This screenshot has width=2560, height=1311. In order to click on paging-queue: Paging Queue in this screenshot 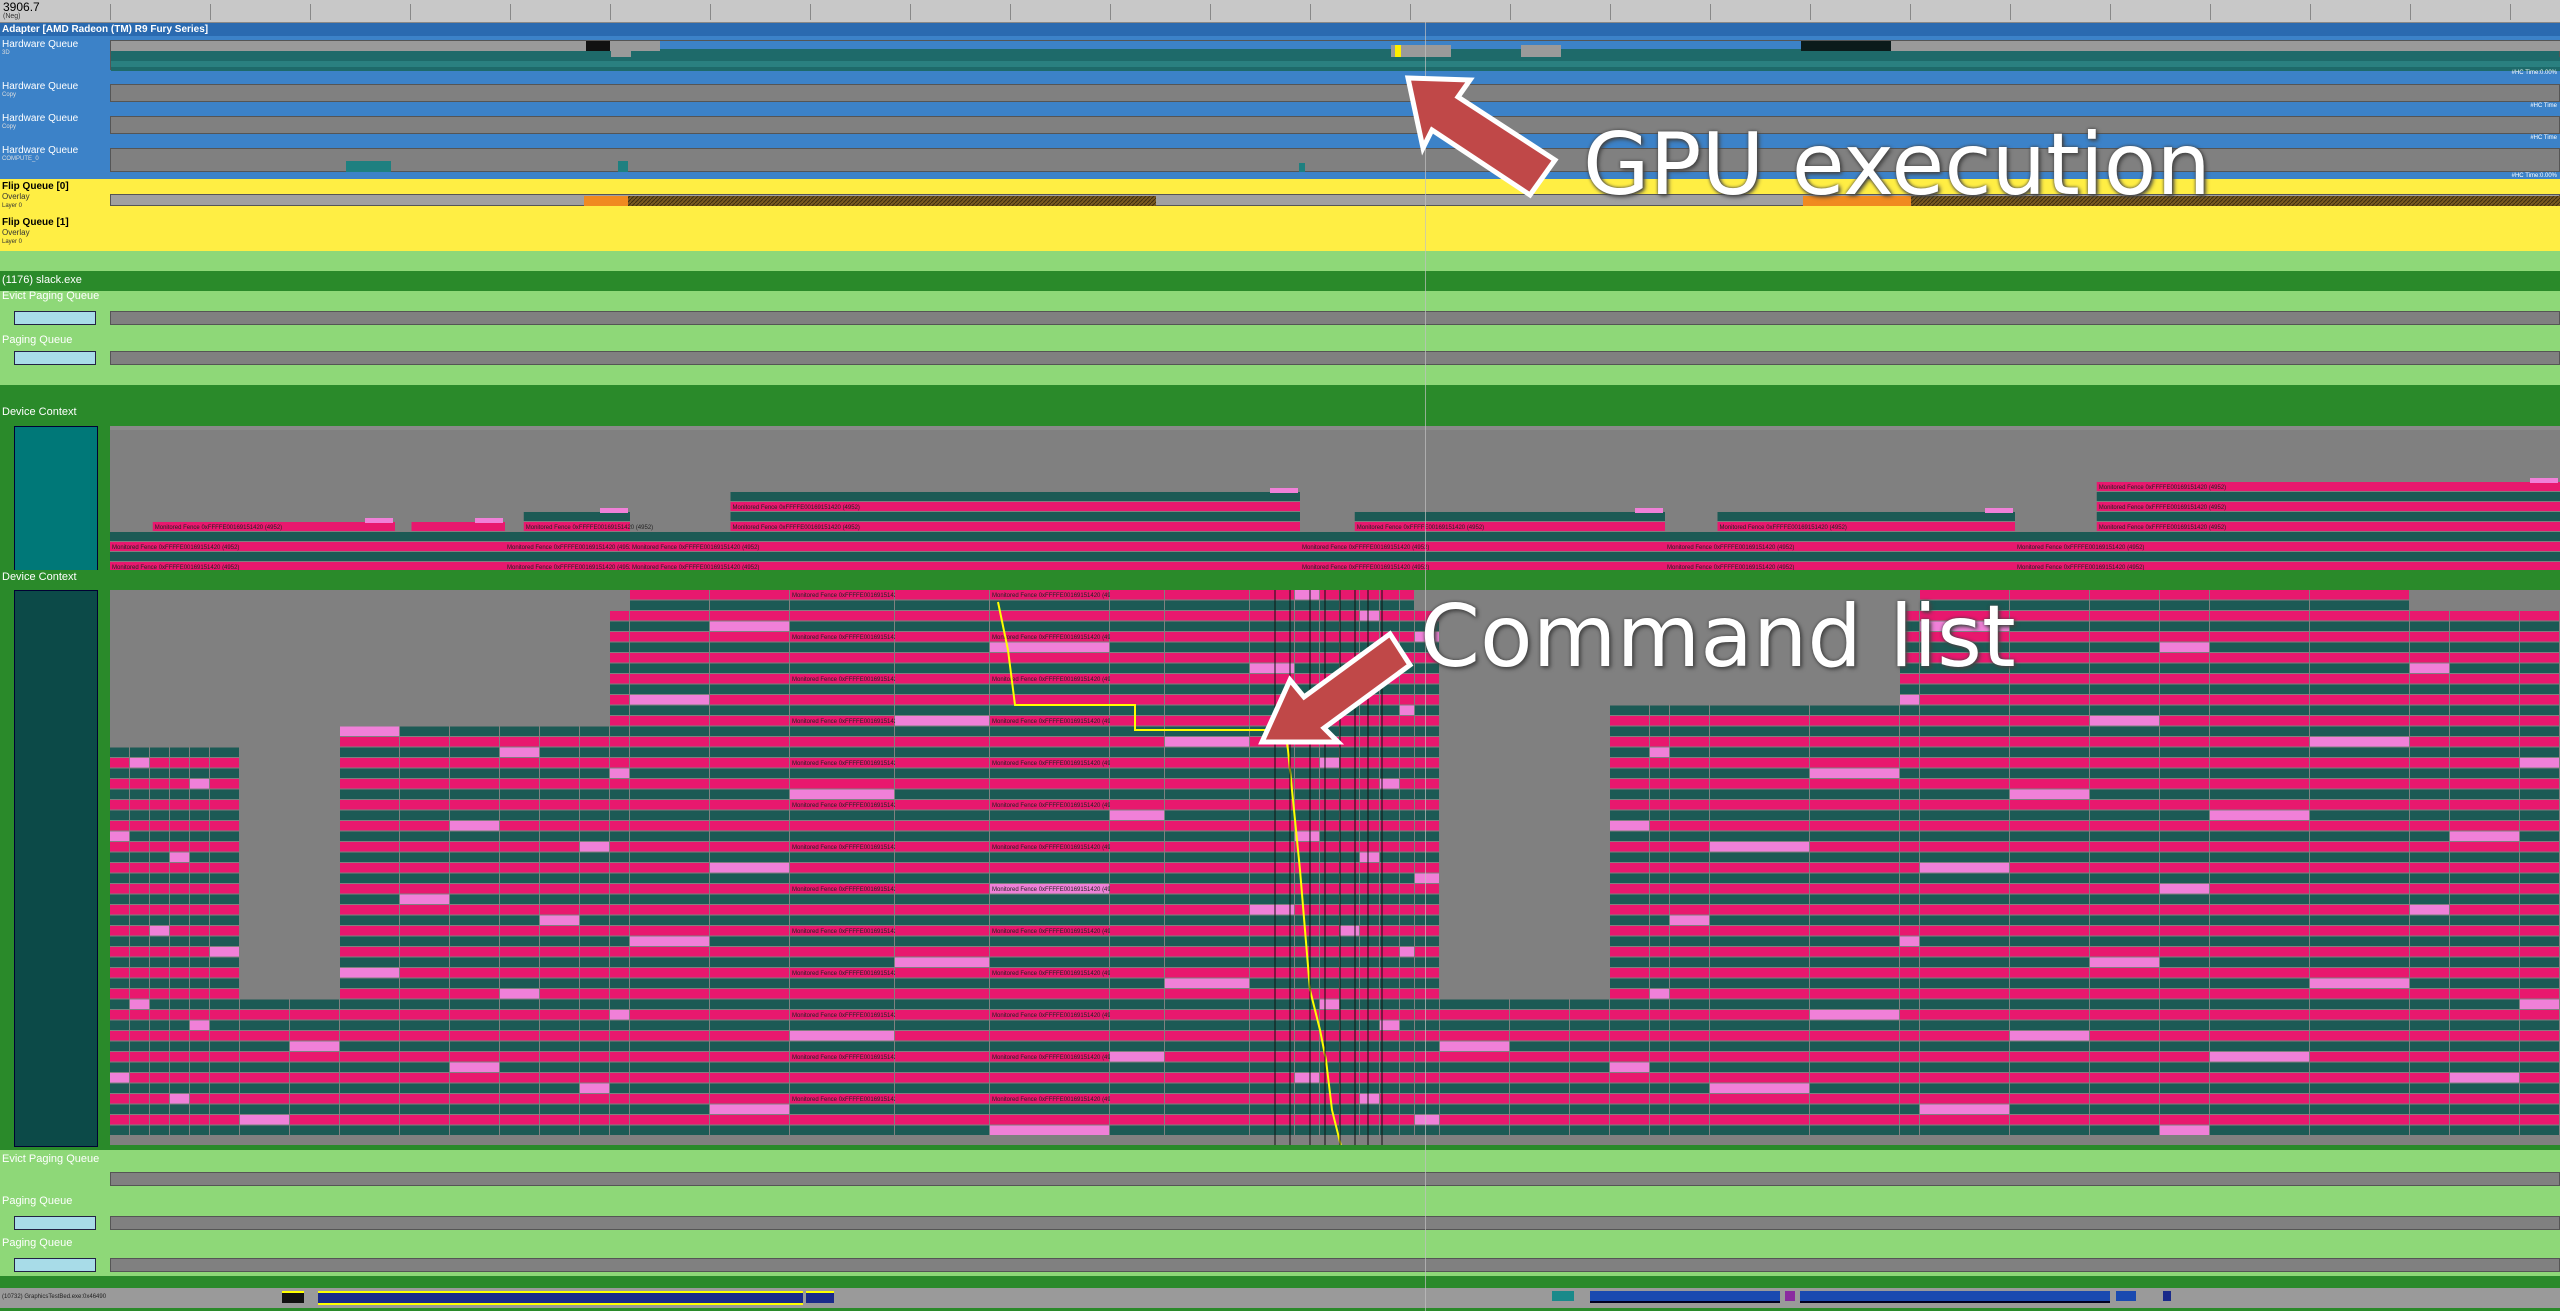, I will do `click(1280, 360)`.